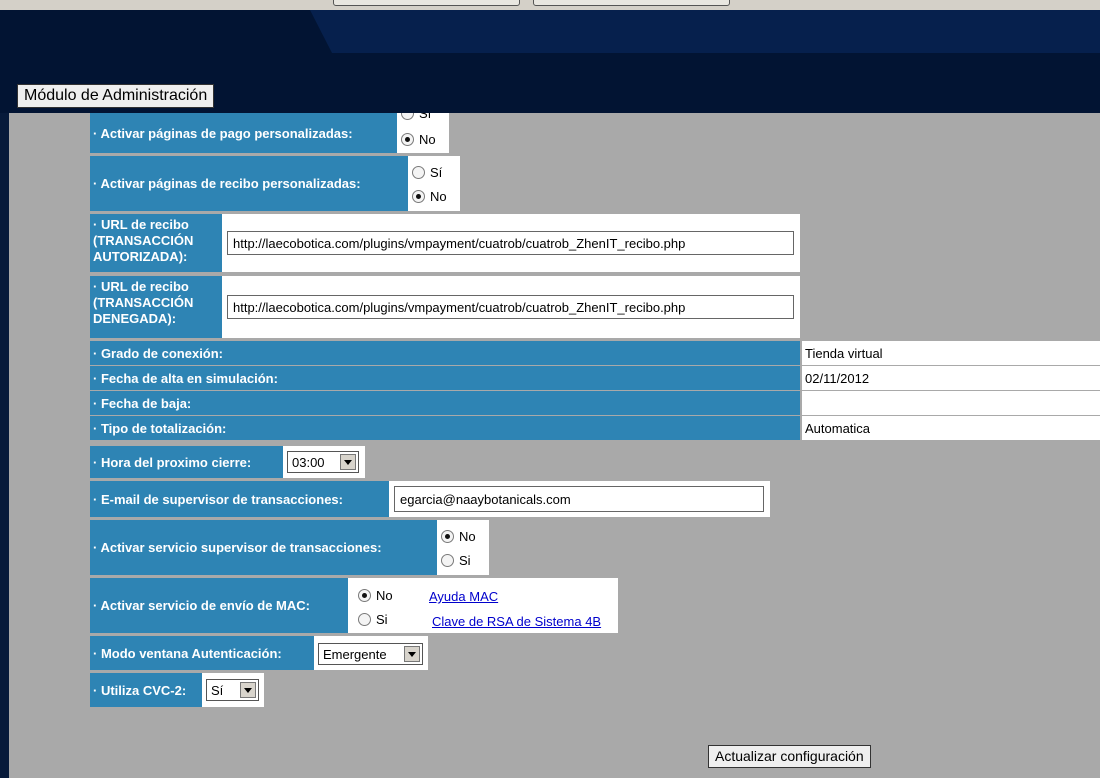 This screenshot has width=1100, height=778. I want to click on receipt-pages-no-radio, so click(418, 196).